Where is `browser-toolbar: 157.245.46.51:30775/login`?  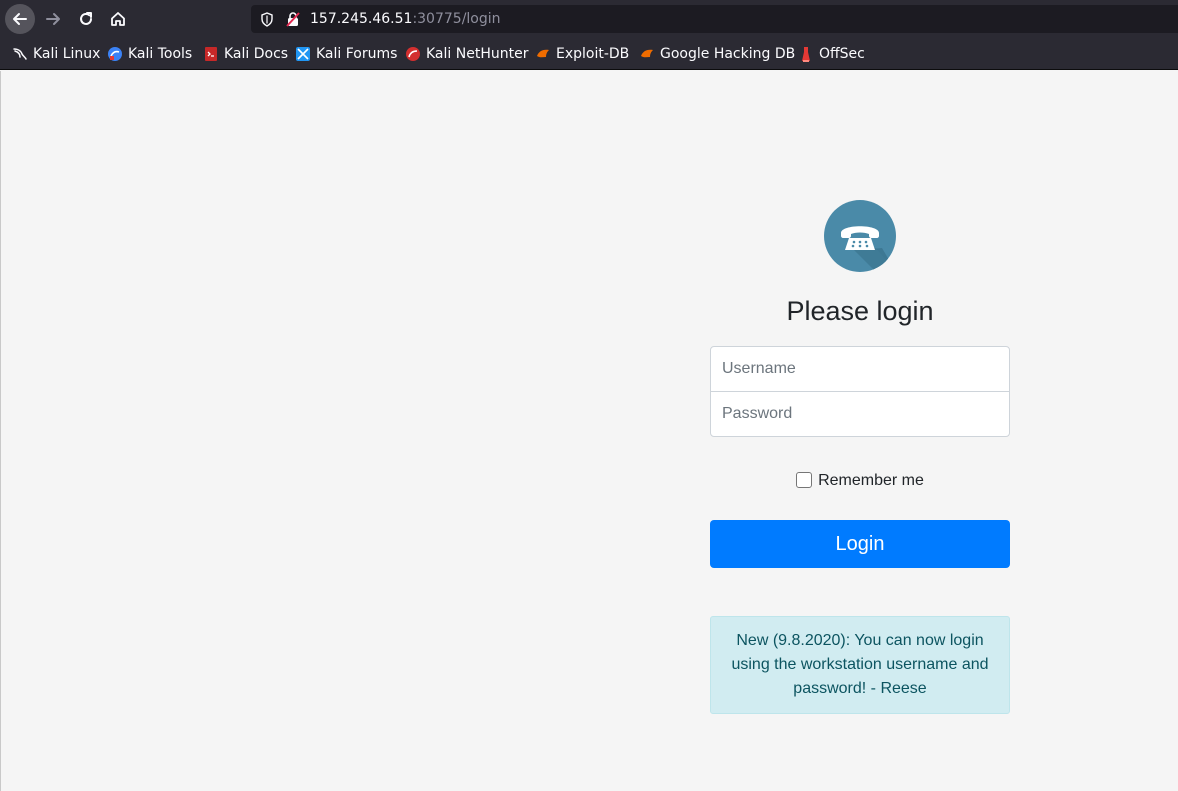
browser-toolbar: 157.245.46.51:30775/login is located at coordinates (589, 19).